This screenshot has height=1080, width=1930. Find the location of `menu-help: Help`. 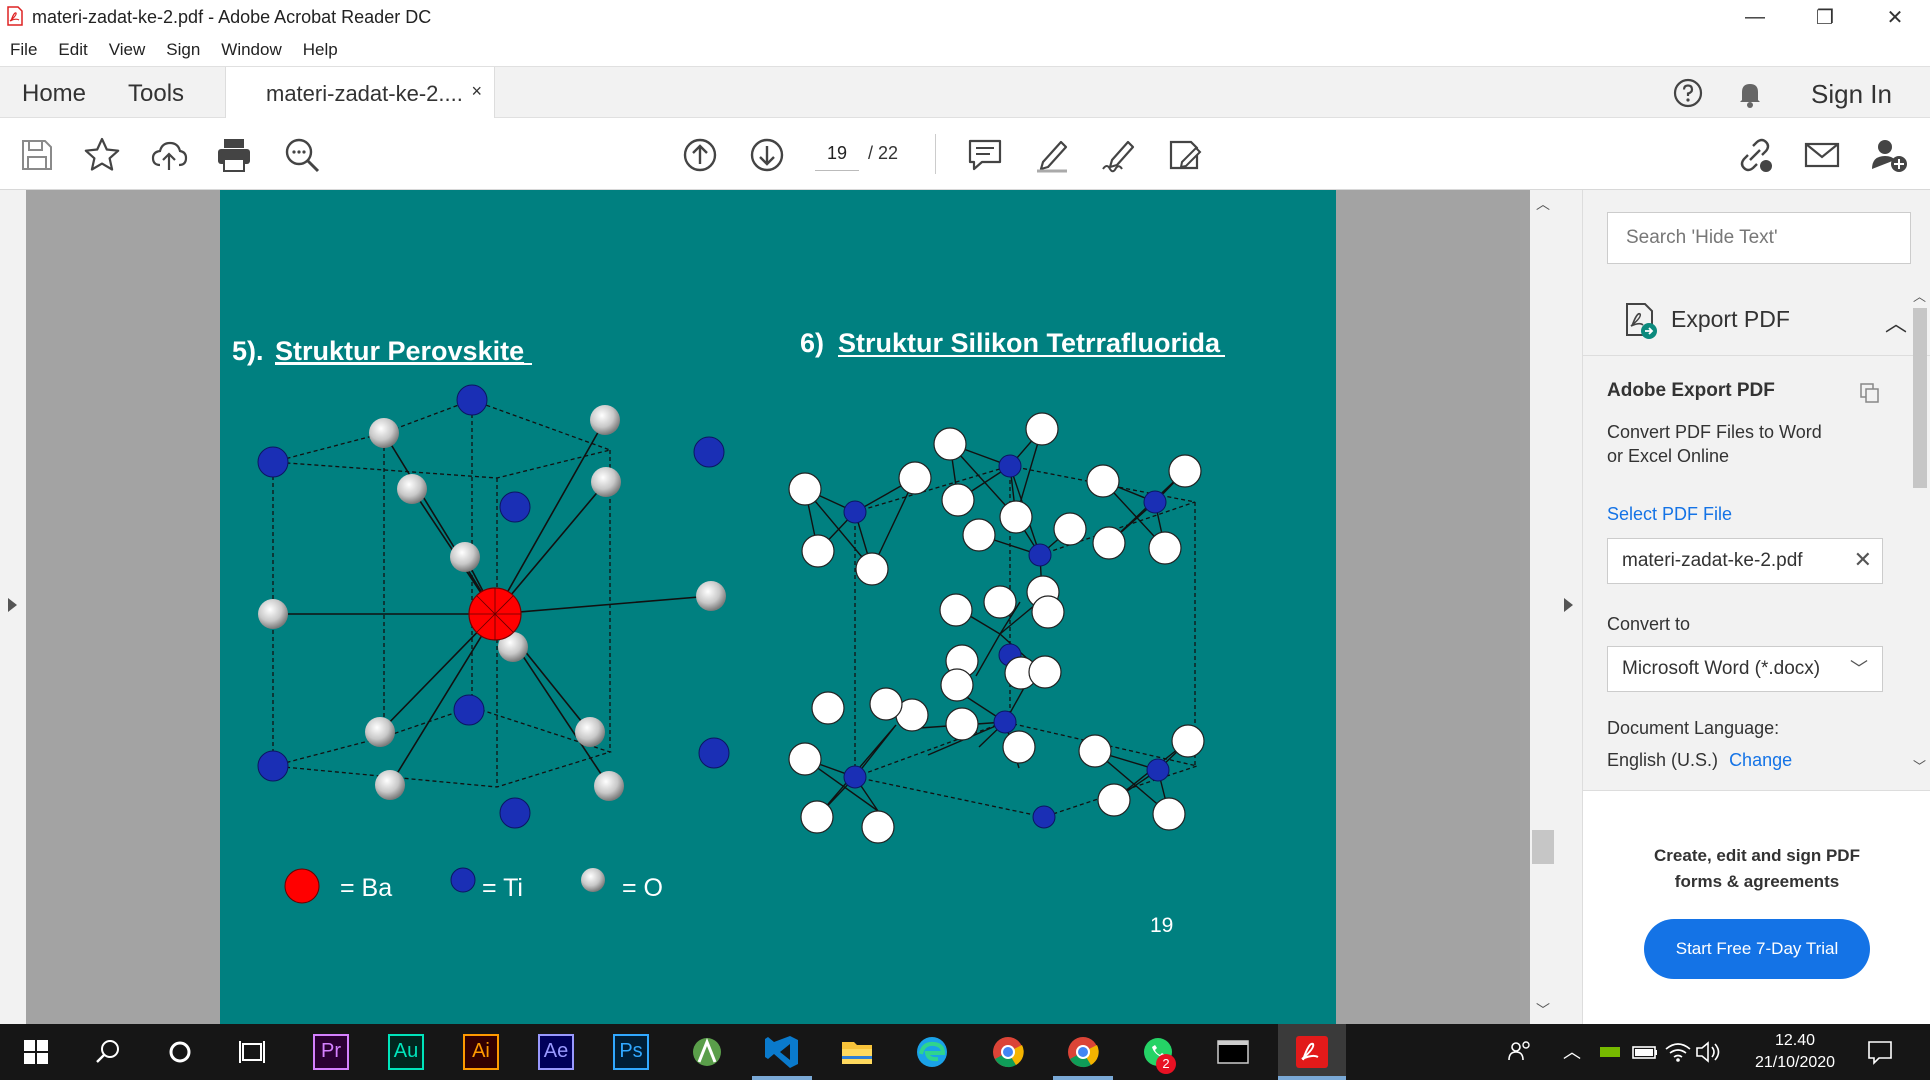

menu-help: Help is located at coordinates (320, 50).